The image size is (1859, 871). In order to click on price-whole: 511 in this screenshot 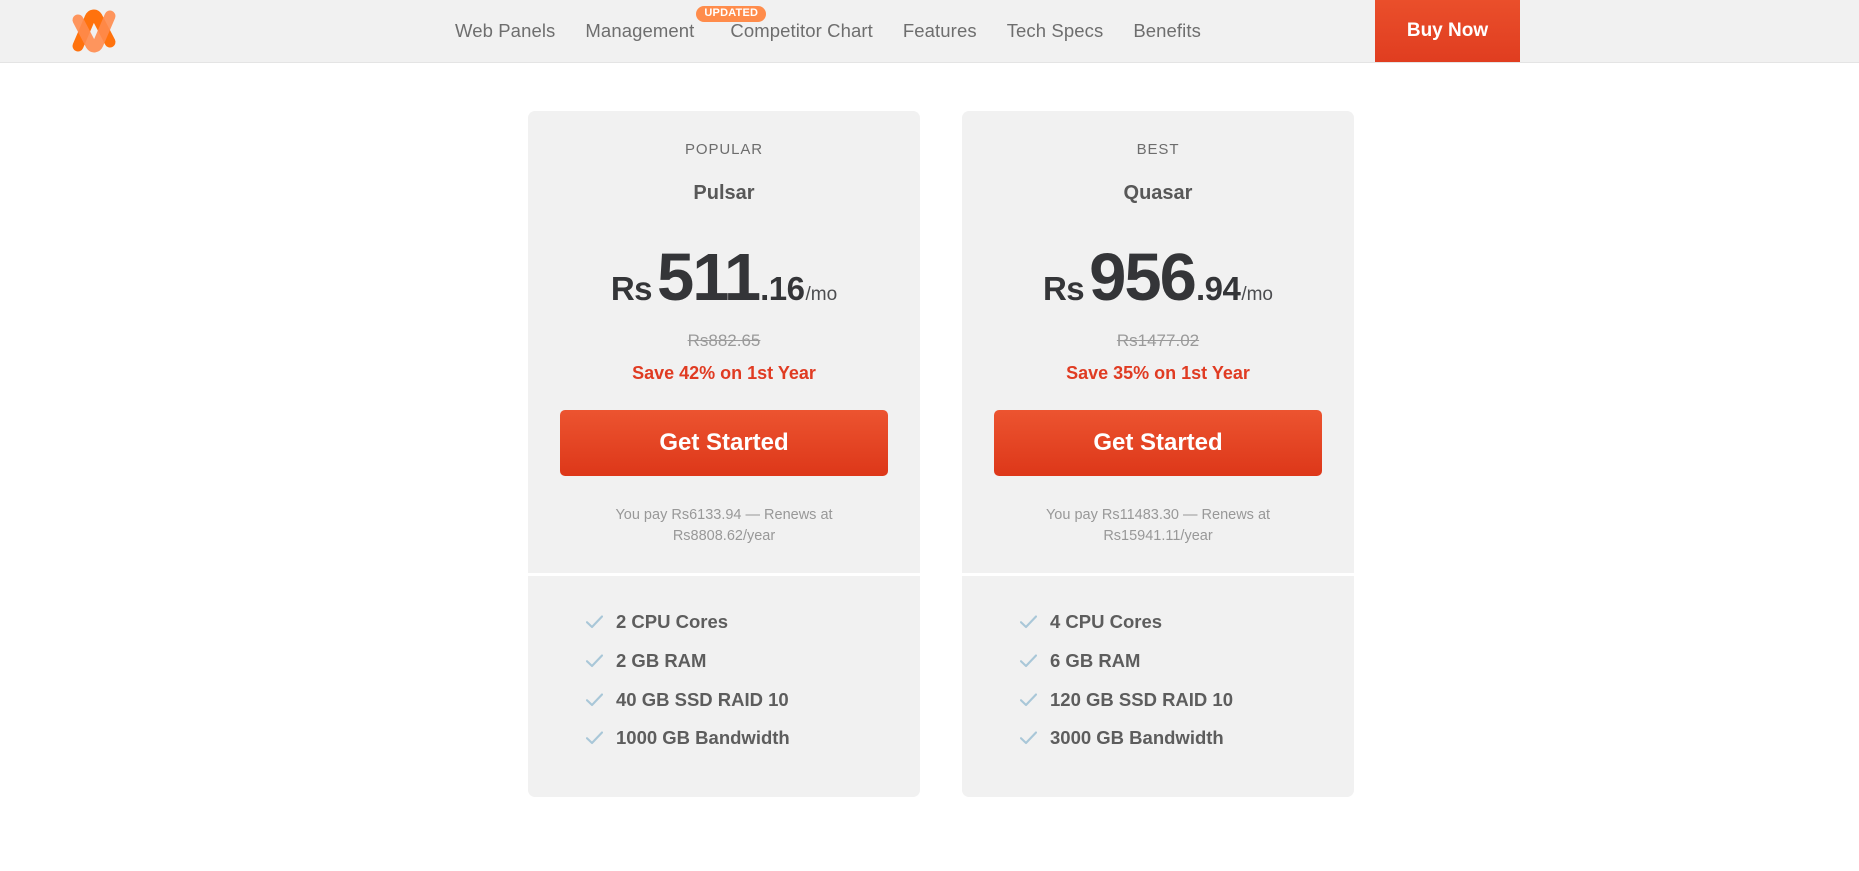, I will do `click(709, 277)`.